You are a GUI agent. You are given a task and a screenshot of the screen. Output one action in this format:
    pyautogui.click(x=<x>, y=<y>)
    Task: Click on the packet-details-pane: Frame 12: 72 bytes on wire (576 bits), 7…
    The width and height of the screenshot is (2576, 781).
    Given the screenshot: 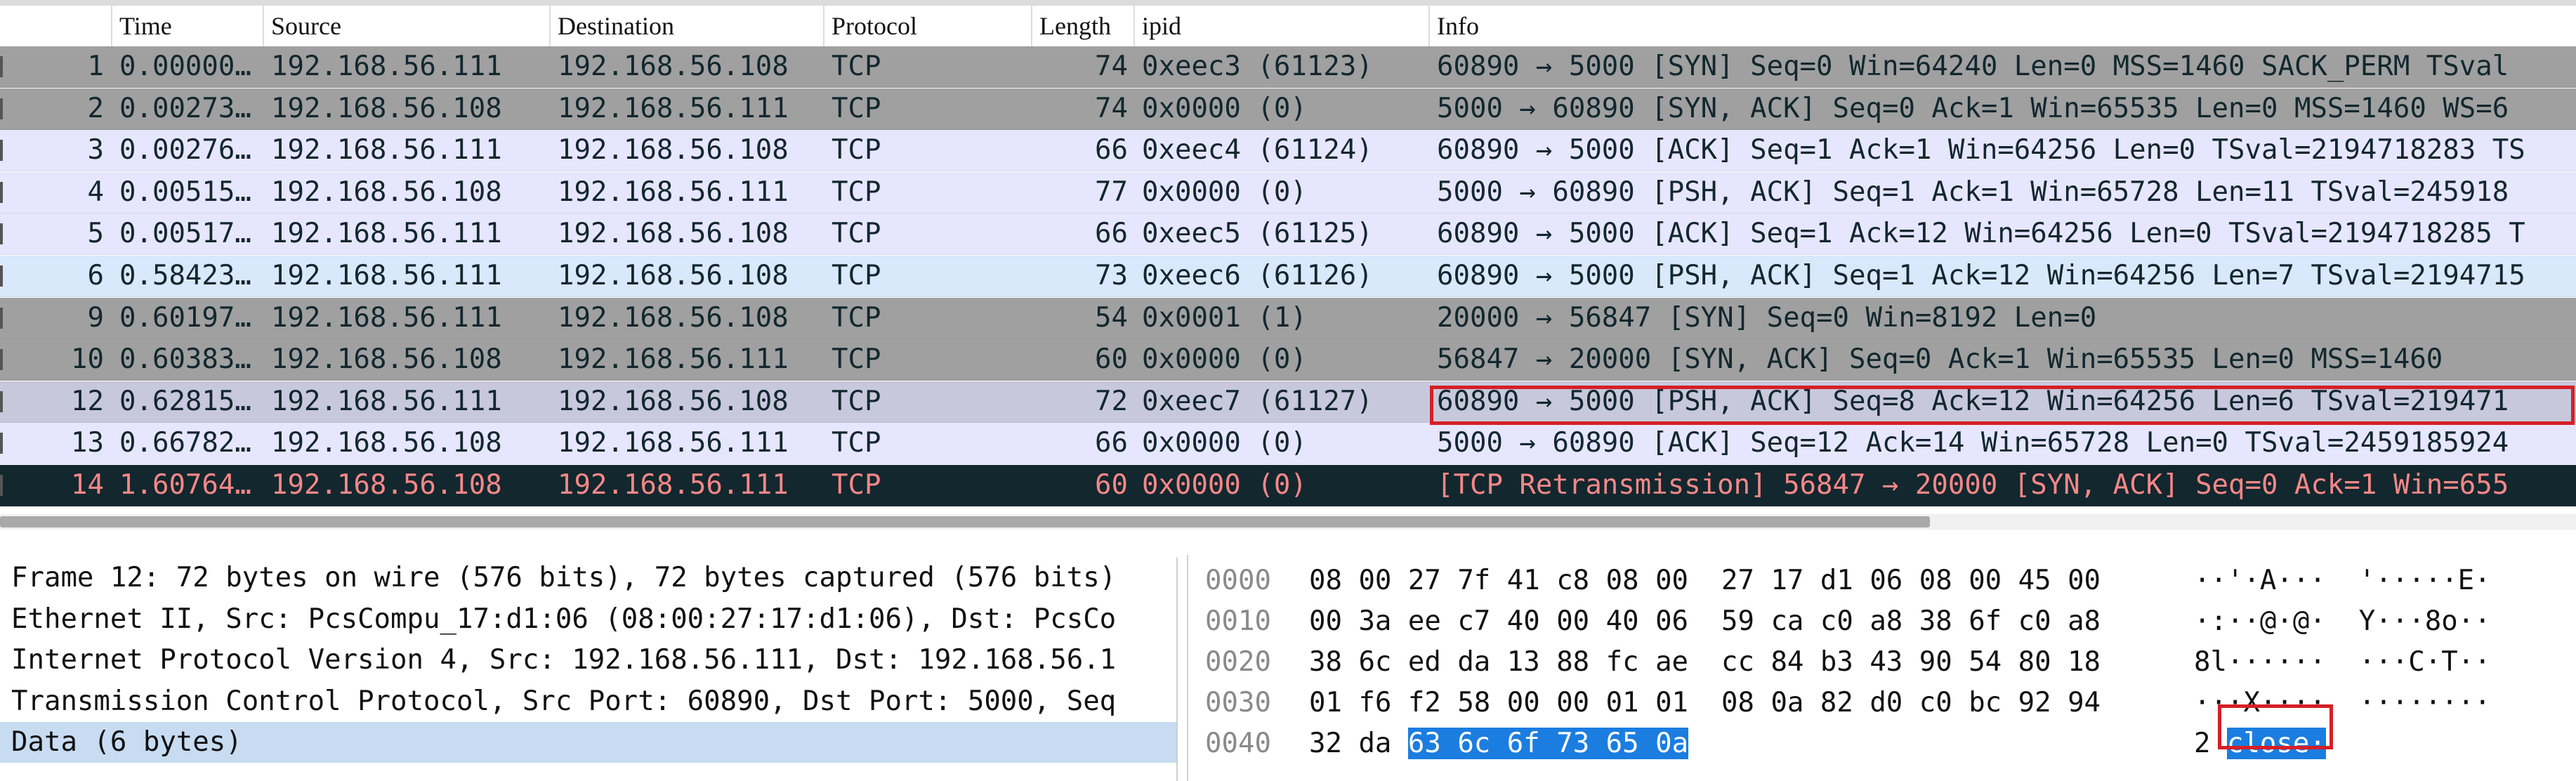 What is the action you would take?
    pyautogui.click(x=589, y=669)
    